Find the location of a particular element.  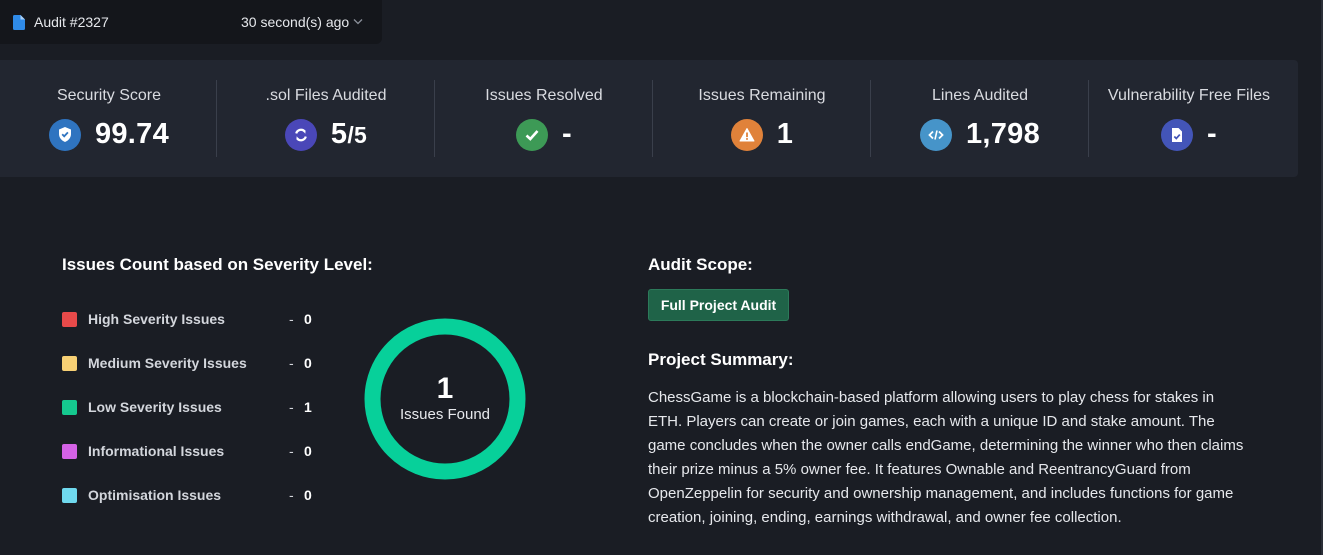

severity-label: Medium Severity Issues is located at coordinates (167, 363).